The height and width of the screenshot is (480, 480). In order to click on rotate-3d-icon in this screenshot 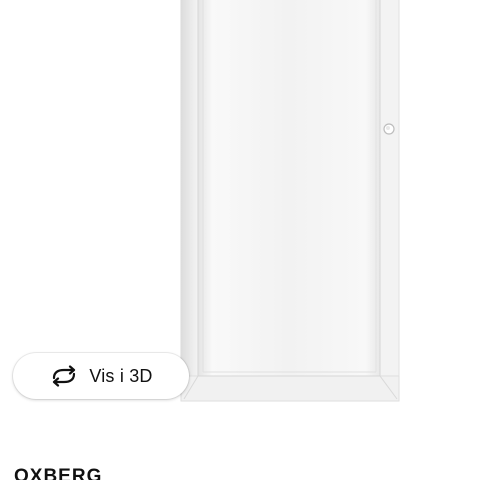, I will do `click(64, 376)`.